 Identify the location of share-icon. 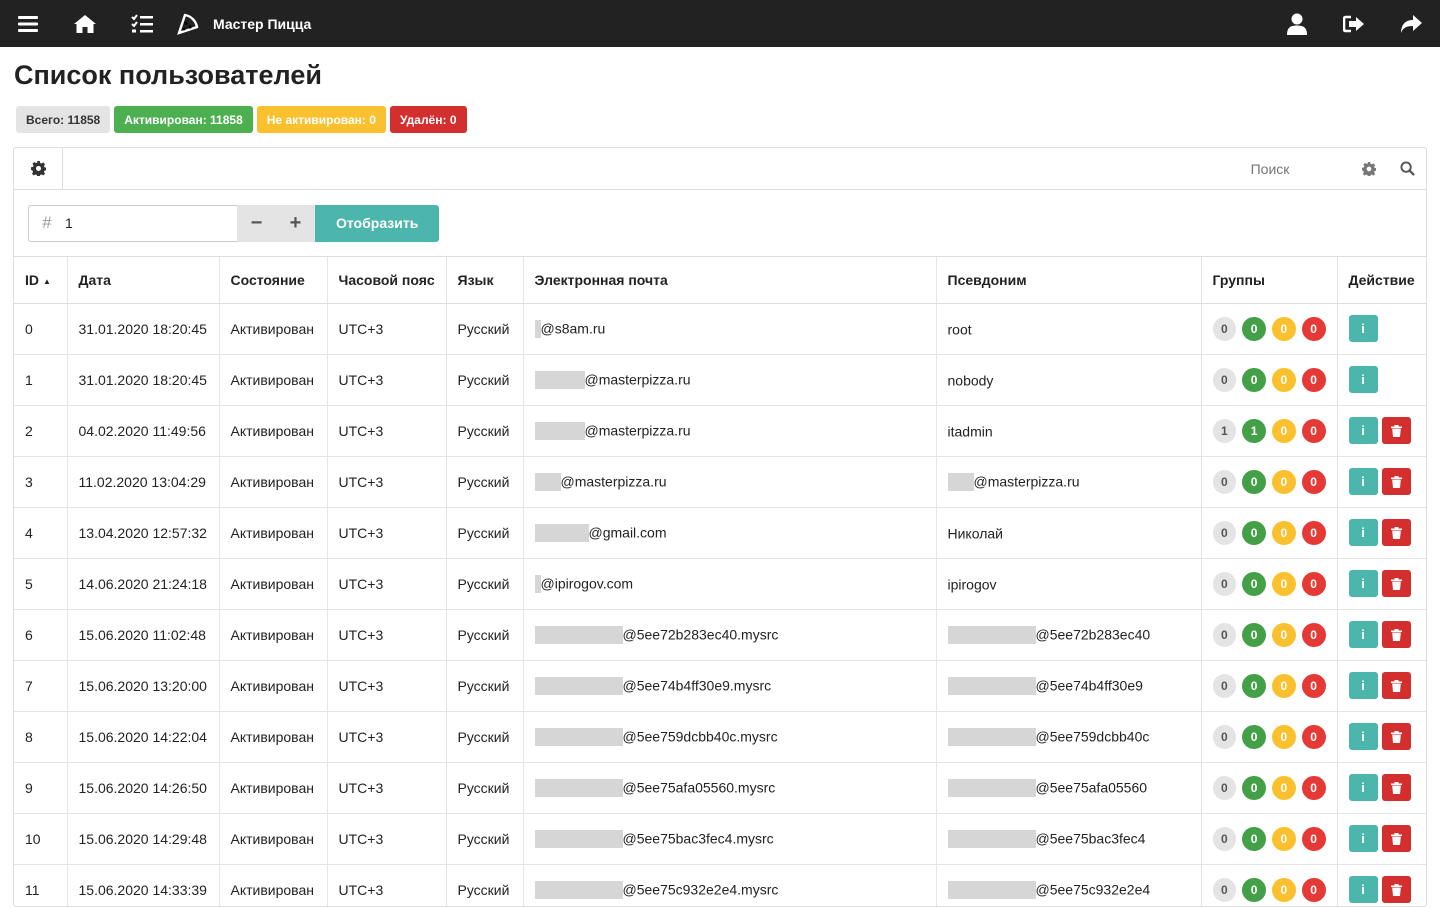
(1411, 23).